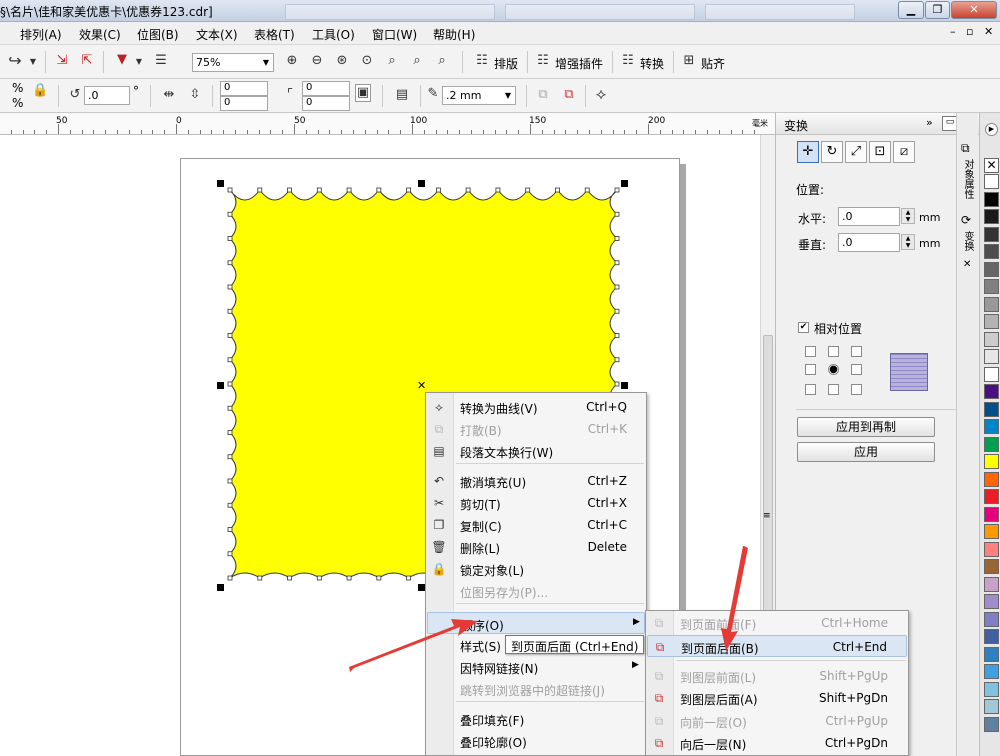 The height and width of the screenshot is (756, 1000). What do you see at coordinates (966, 220) in the screenshot?
I see `transform-tab-icon: ⟳` at bounding box center [966, 220].